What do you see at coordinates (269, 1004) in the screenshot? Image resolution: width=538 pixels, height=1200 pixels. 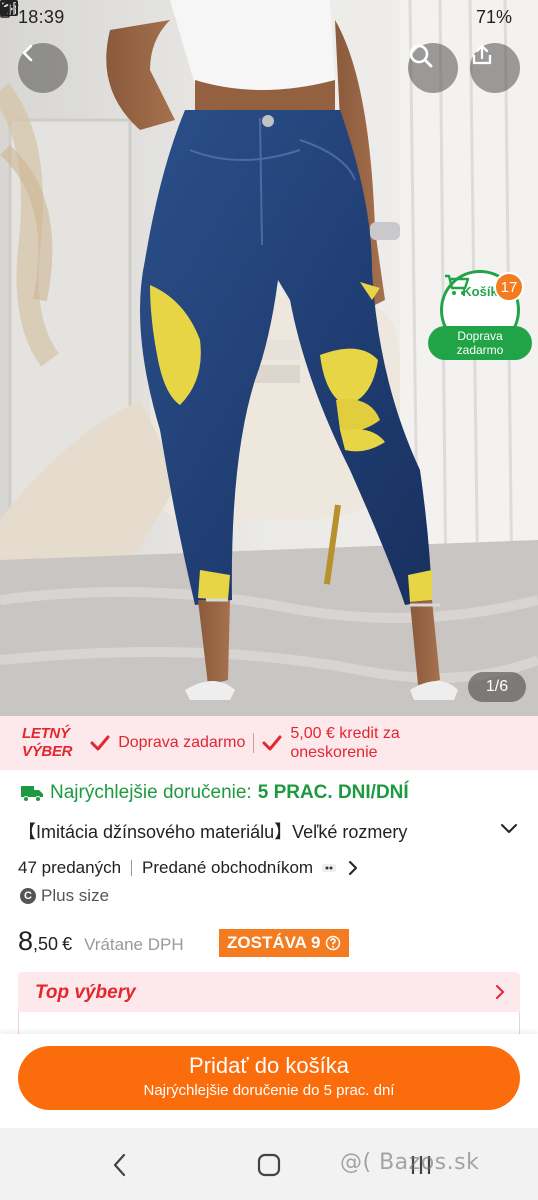 I see `top-picks-section: Top výbery` at bounding box center [269, 1004].